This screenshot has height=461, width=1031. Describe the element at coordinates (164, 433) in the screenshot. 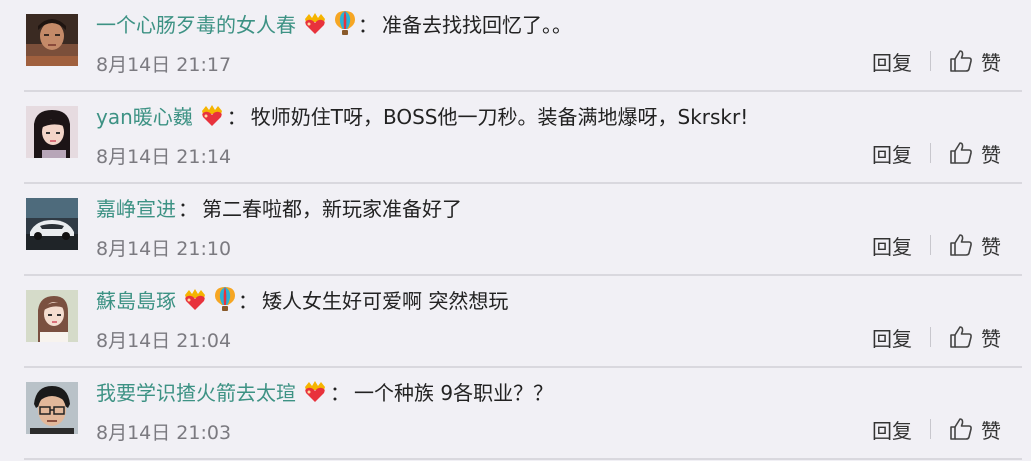

I see `timestamp: 8月14日 21:03` at that location.